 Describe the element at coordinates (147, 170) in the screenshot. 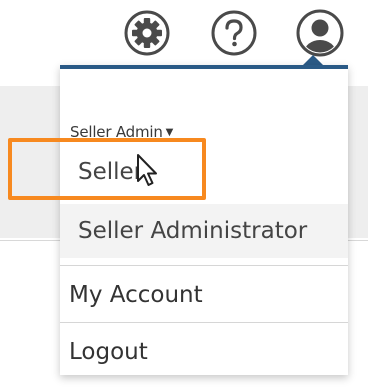

I see `mouse-cursor-icon` at that location.